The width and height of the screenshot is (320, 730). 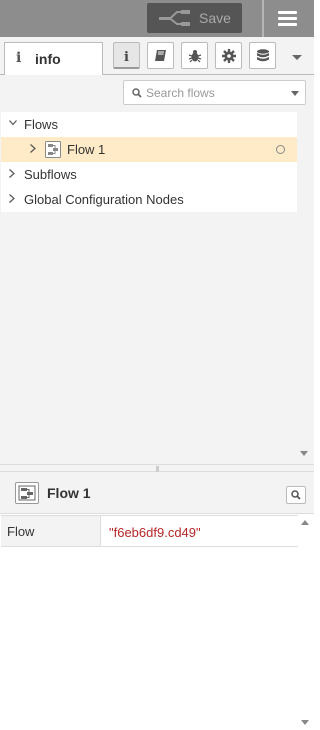 I want to click on svg-text: i, so click(x=126, y=56).